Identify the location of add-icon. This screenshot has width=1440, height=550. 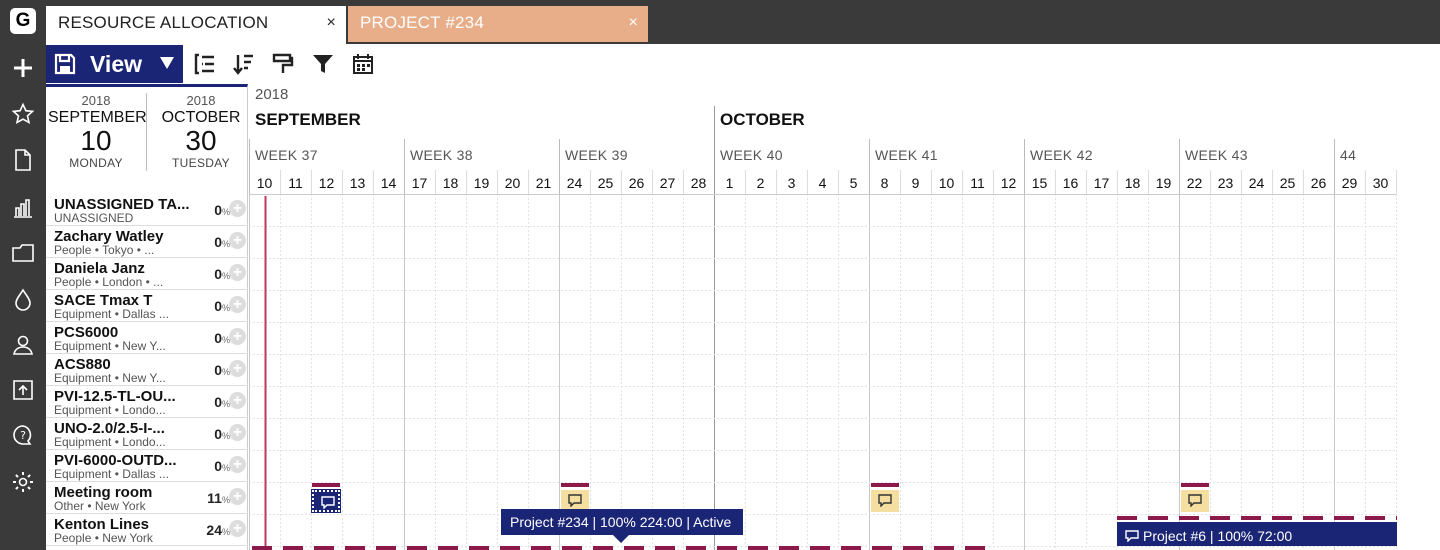
(23, 68).